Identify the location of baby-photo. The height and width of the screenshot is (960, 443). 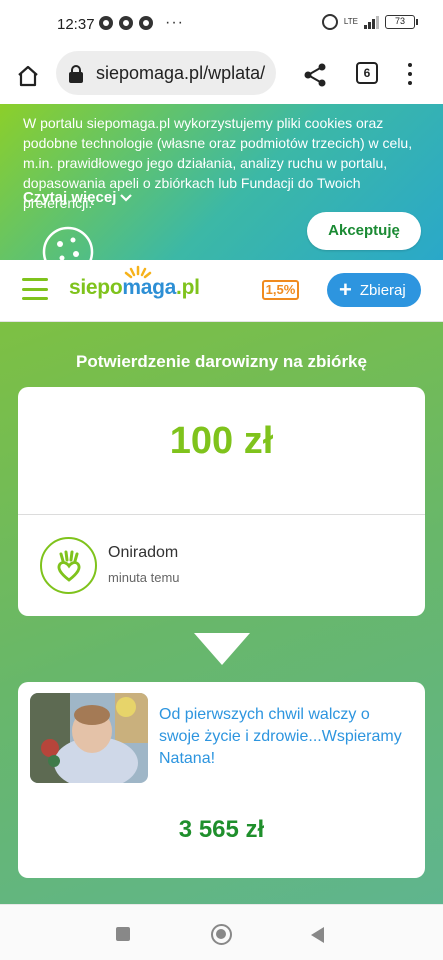
(89, 738).